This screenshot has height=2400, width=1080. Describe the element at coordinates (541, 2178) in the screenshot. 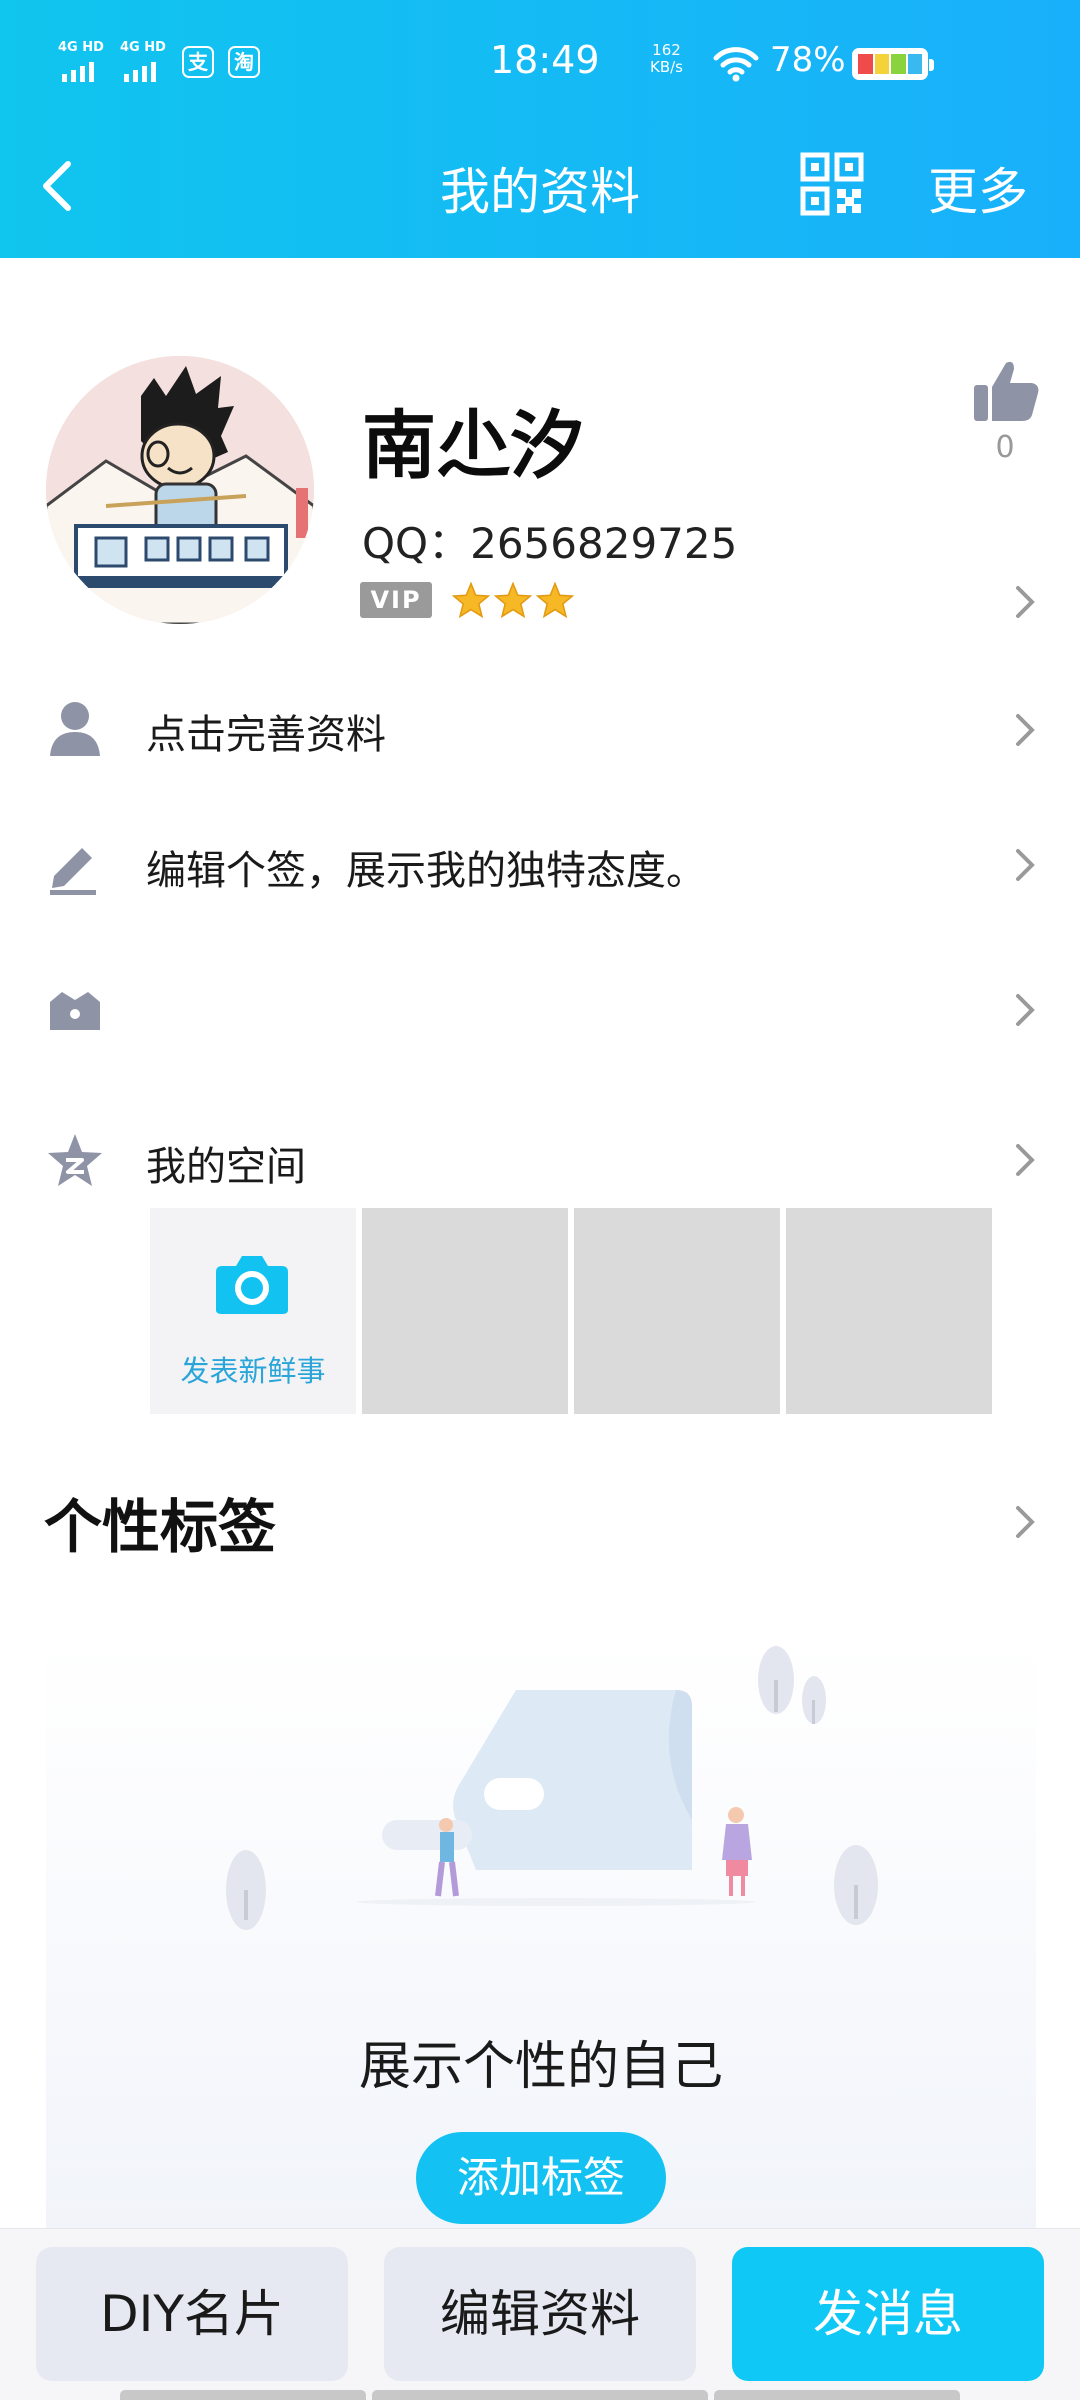

I see `add-tag-button: 添加标签` at that location.